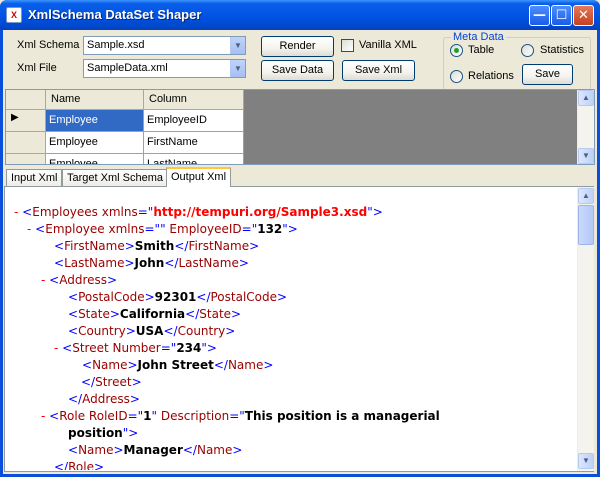 Image resolution: width=600 pixels, height=477 pixels. What do you see at coordinates (95, 100) in the screenshot?
I see `grid-column-header-name: Name` at bounding box center [95, 100].